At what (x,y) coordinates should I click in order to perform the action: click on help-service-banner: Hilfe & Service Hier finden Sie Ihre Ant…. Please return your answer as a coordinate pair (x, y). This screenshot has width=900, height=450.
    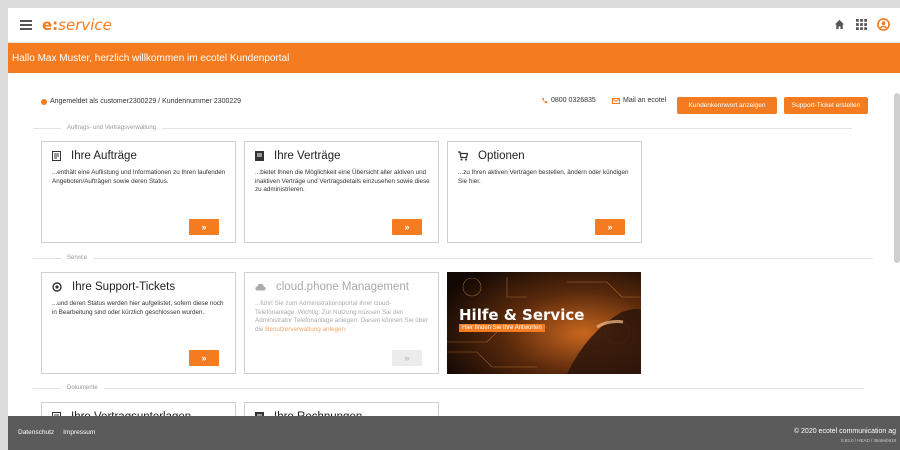
    Looking at the image, I should click on (544, 323).